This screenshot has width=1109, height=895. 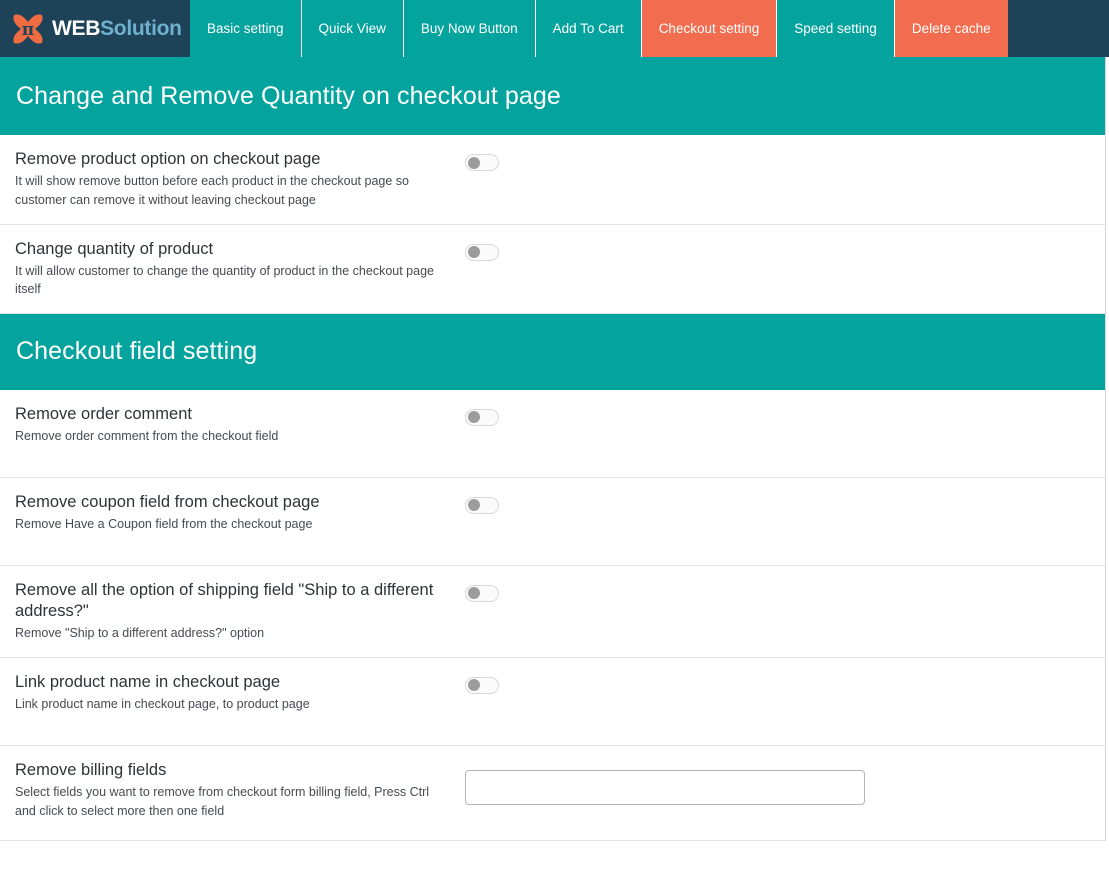 What do you see at coordinates (482, 252) in the screenshot?
I see `toggle-change-quantity` at bounding box center [482, 252].